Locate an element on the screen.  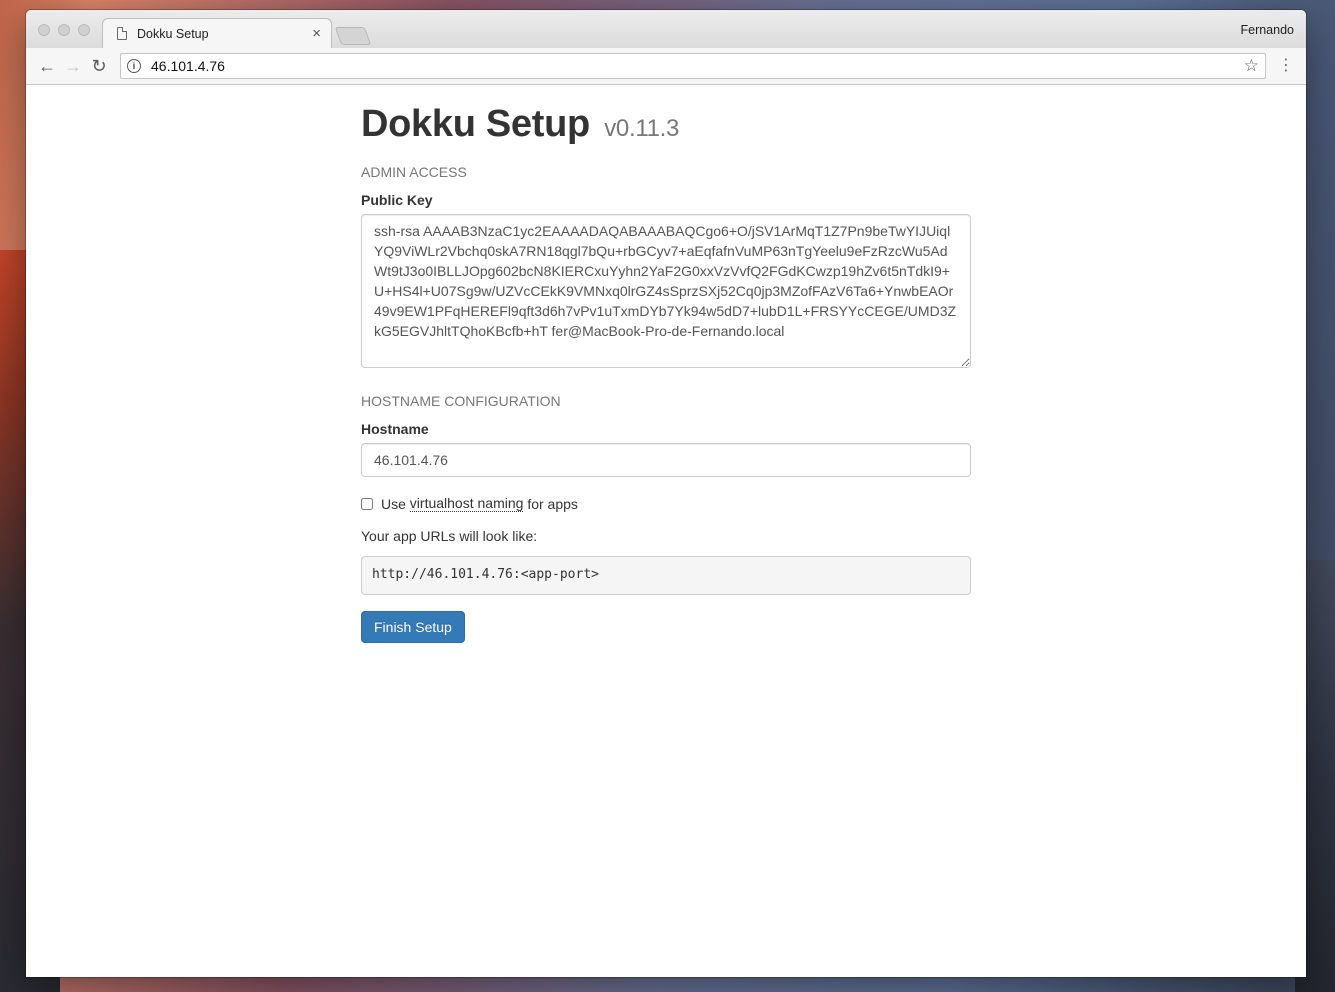
bookmark-star-icon: ☆ is located at coordinates (1251, 66).